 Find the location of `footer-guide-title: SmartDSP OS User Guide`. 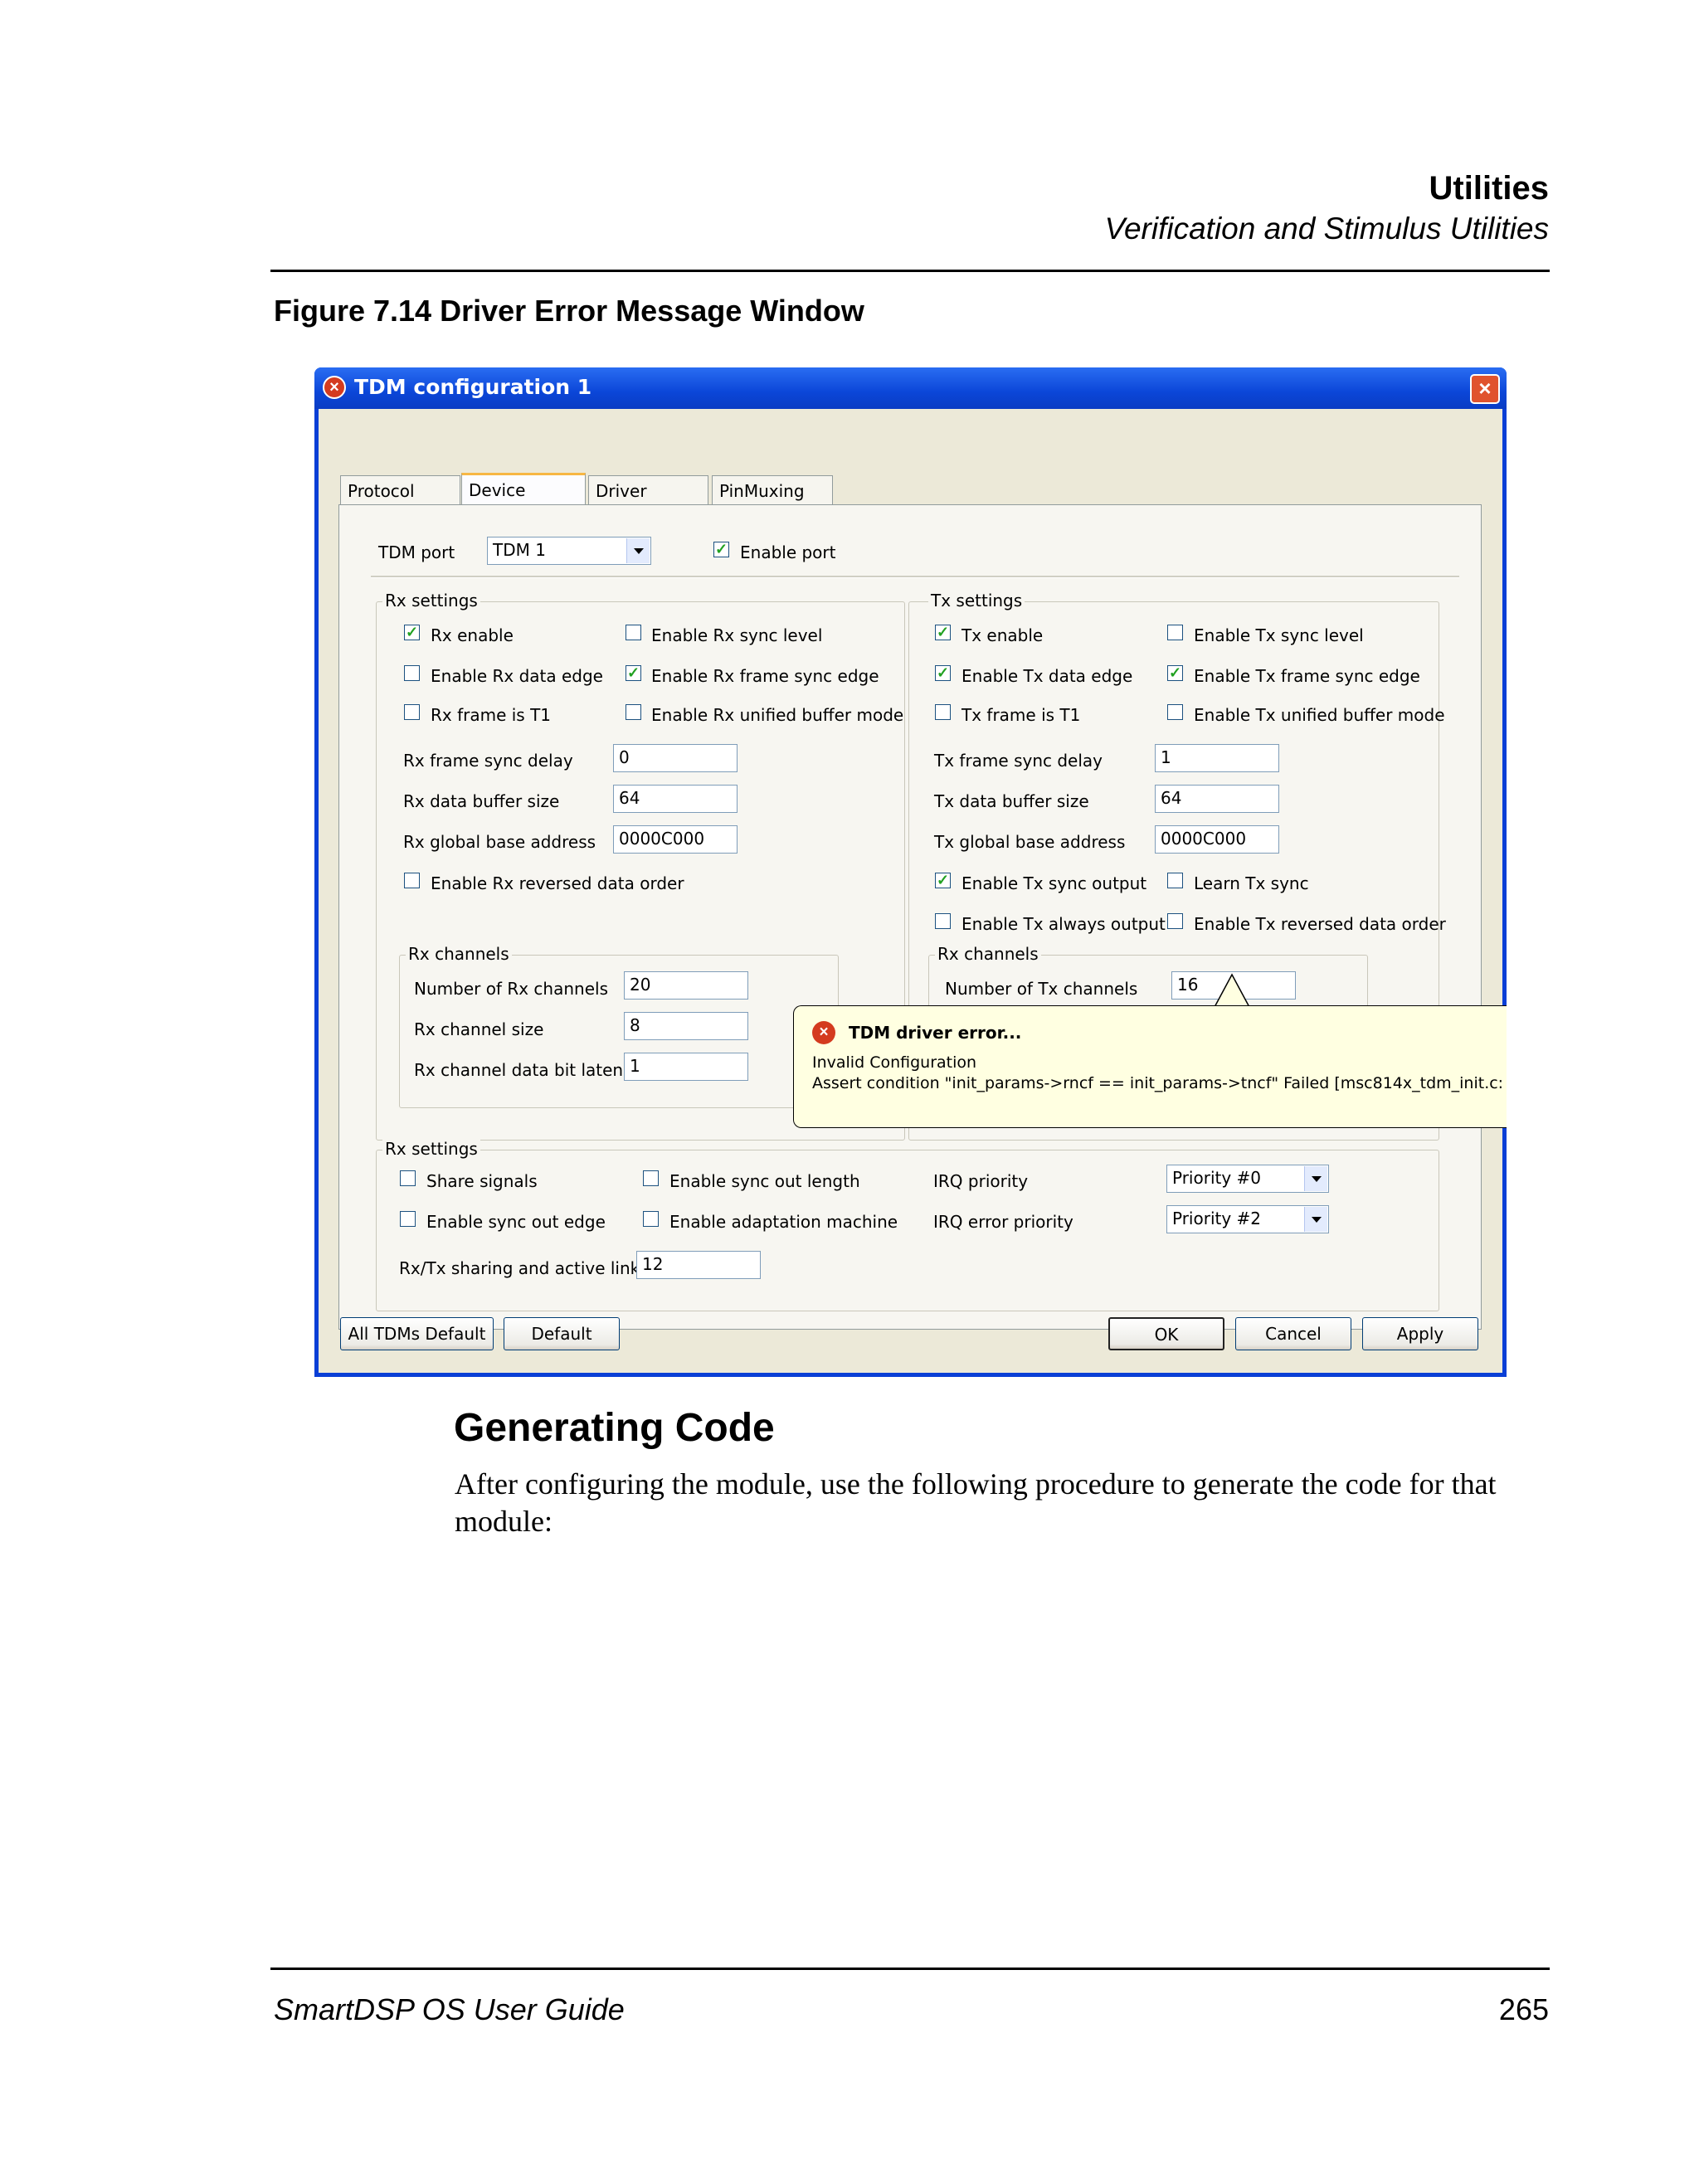

footer-guide-title: SmartDSP OS User Guide is located at coordinates (449, 2009).